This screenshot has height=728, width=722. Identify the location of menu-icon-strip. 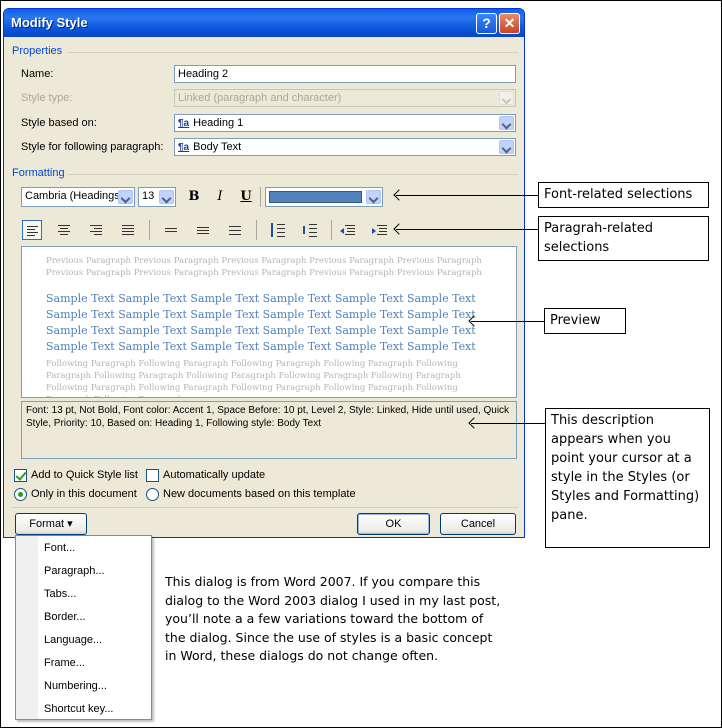
(27, 627).